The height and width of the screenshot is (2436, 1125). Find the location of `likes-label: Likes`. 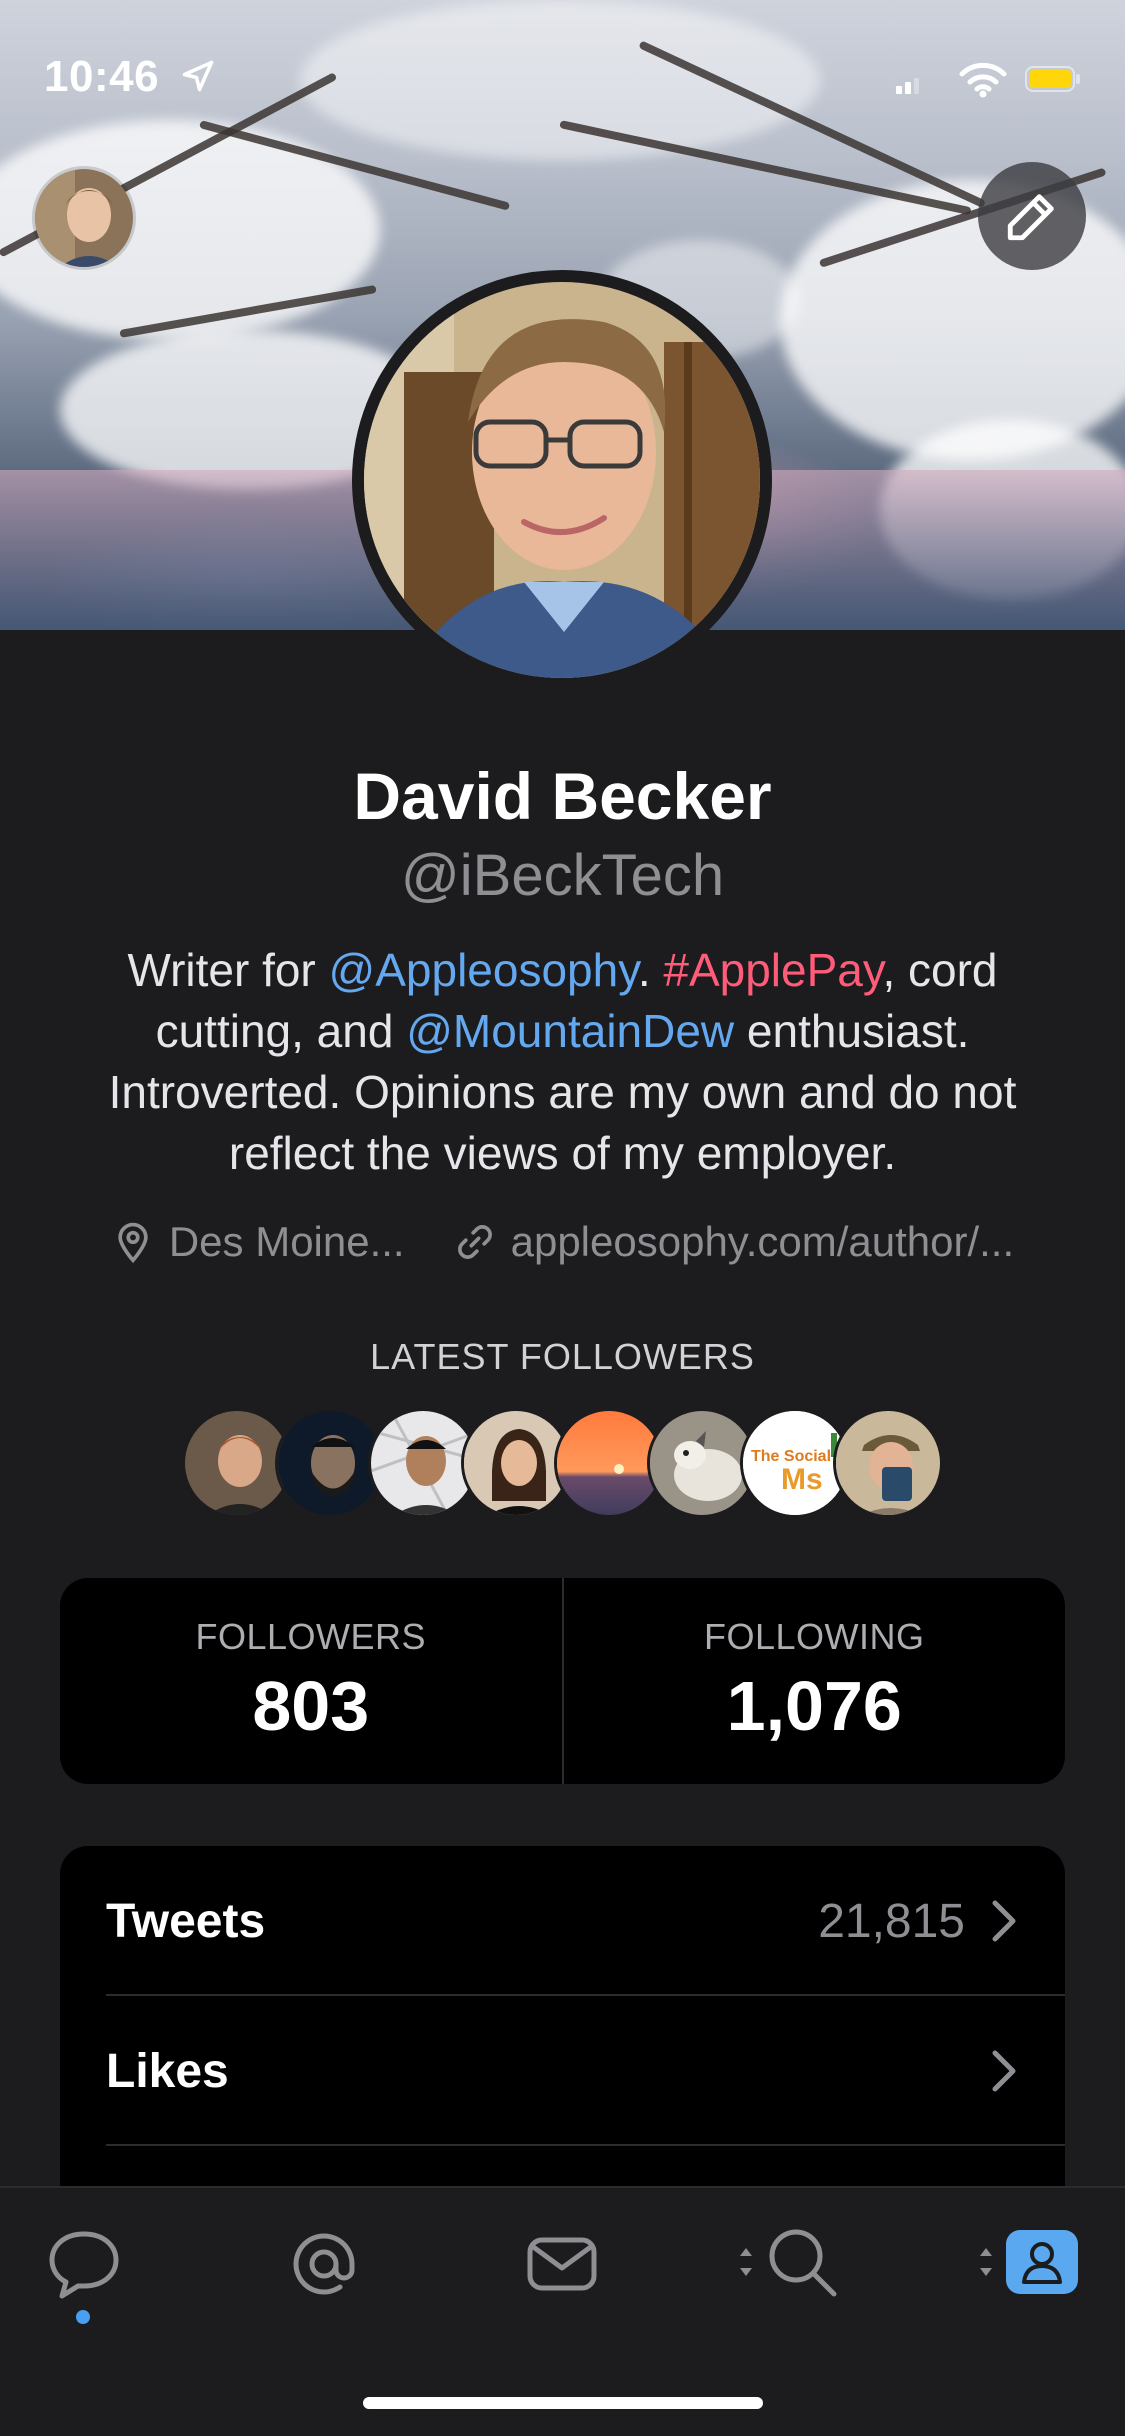

likes-label: Likes is located at coordinates (167, 2071).